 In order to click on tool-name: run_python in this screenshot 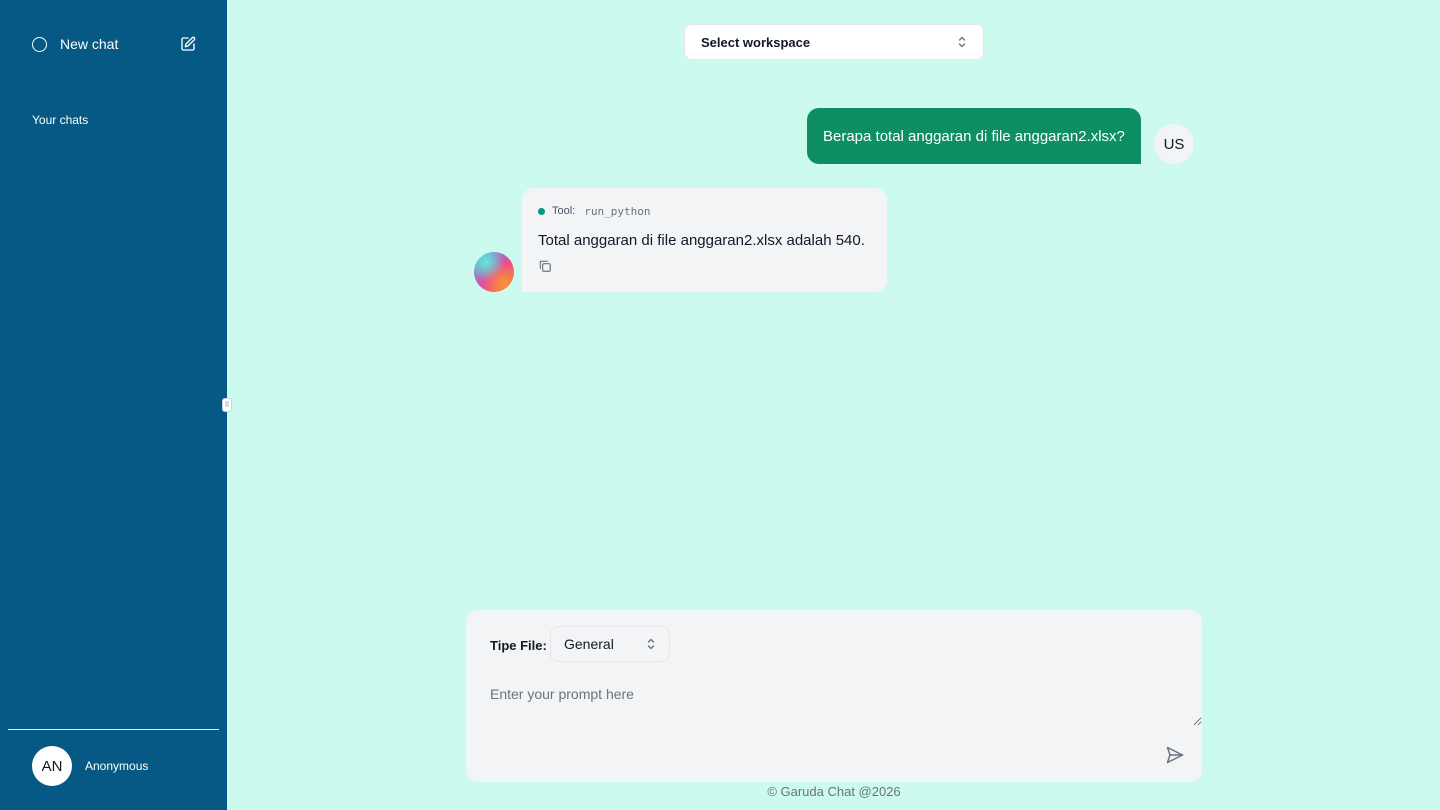, I will do `click(617, 211)`.